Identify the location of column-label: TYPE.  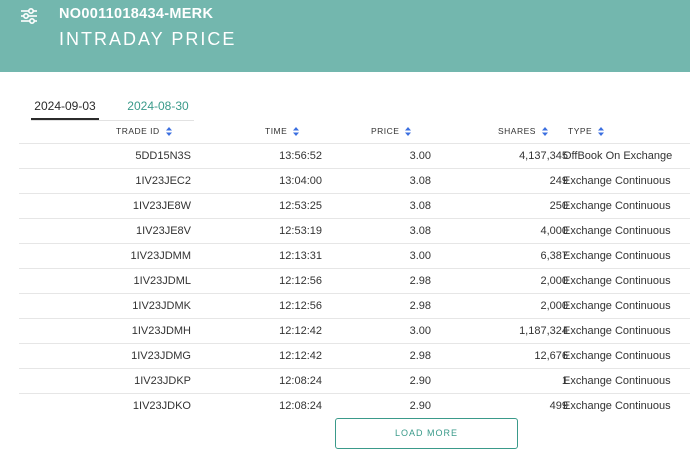
(580, 131).